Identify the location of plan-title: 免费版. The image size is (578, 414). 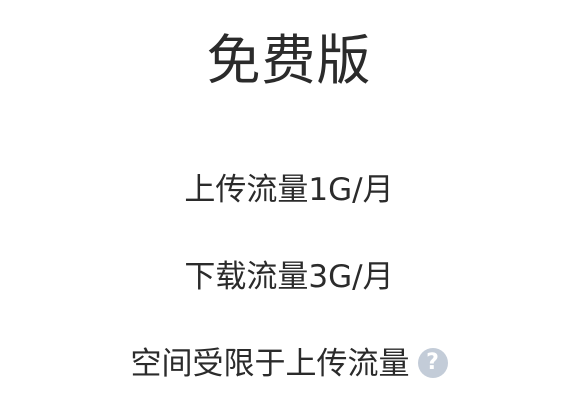
(289, 60).